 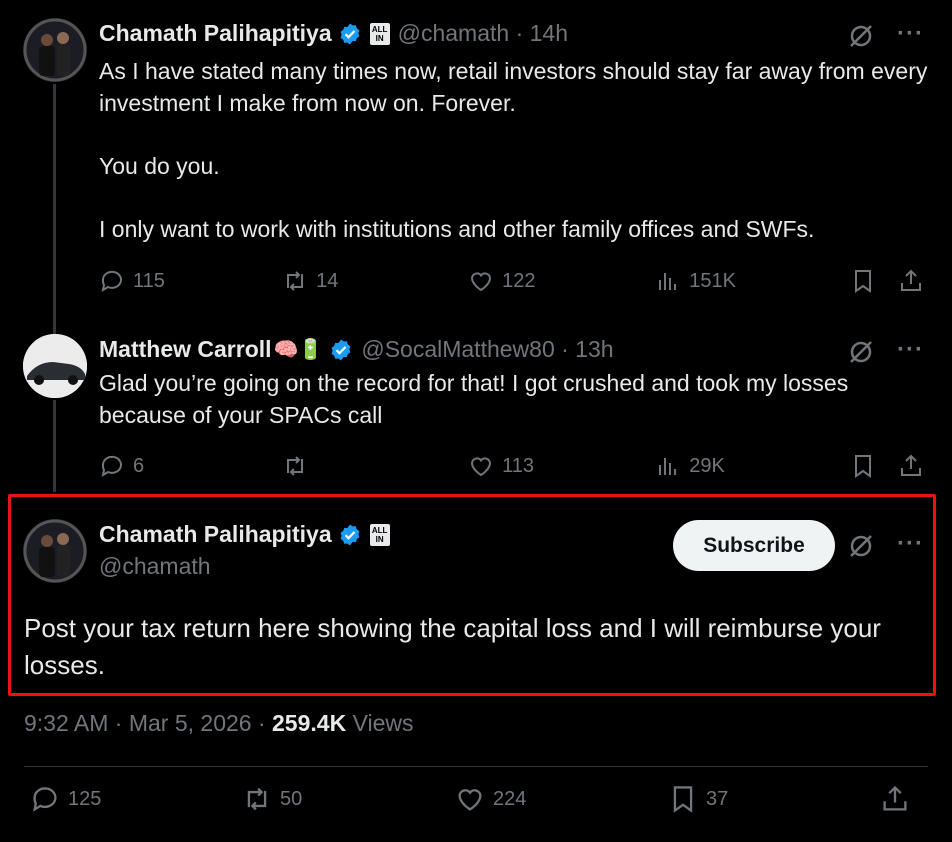 I want to click on reply-count: 115, so click(x=149, y=280).